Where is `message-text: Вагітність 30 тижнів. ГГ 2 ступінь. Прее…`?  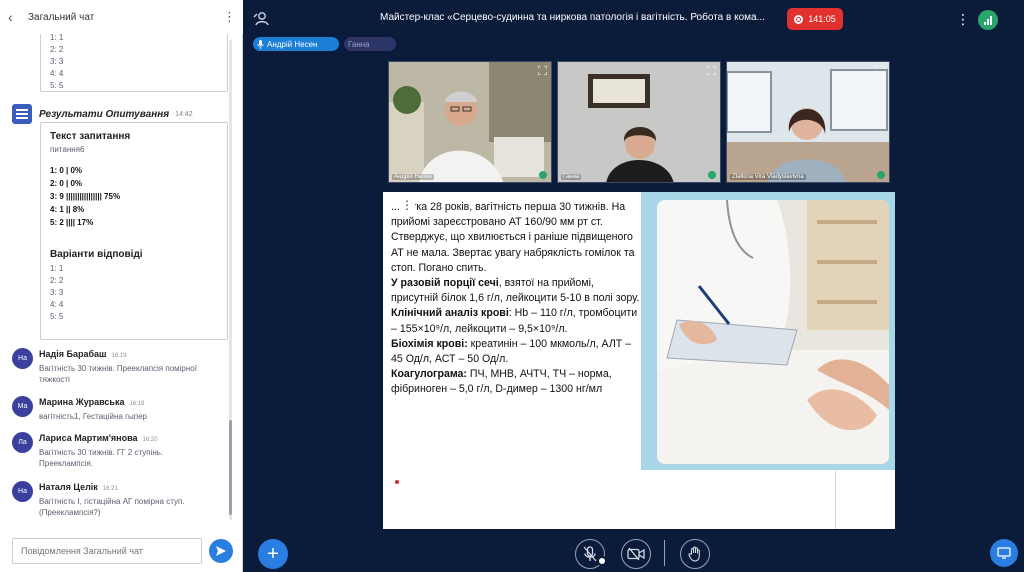
message-text: Вагітність 30 тижнів. ГГ 2 ступінь. Прее… is located at coordinates (101, 458).